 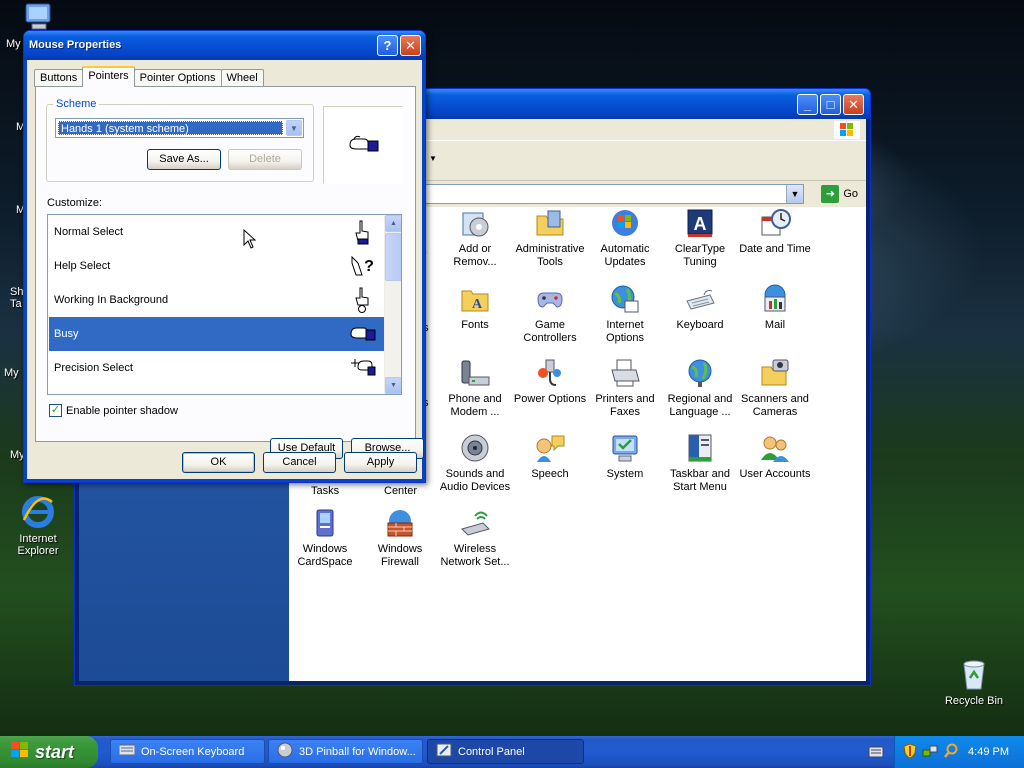 What do you see at coordinates (400, 555) in the screenshot?
I see `cp-item-label: Windows Firewall` at bounding box center [400, 555].